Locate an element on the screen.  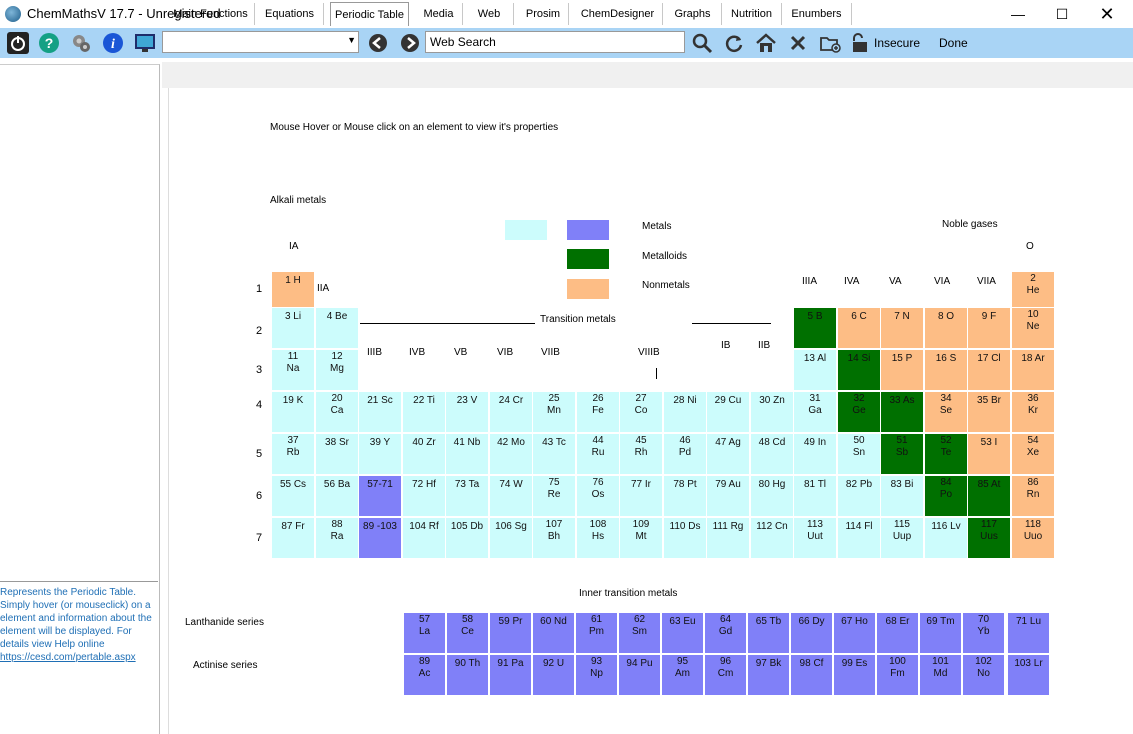
element-cell: 41 Nb is located at coordinates (467, 454).